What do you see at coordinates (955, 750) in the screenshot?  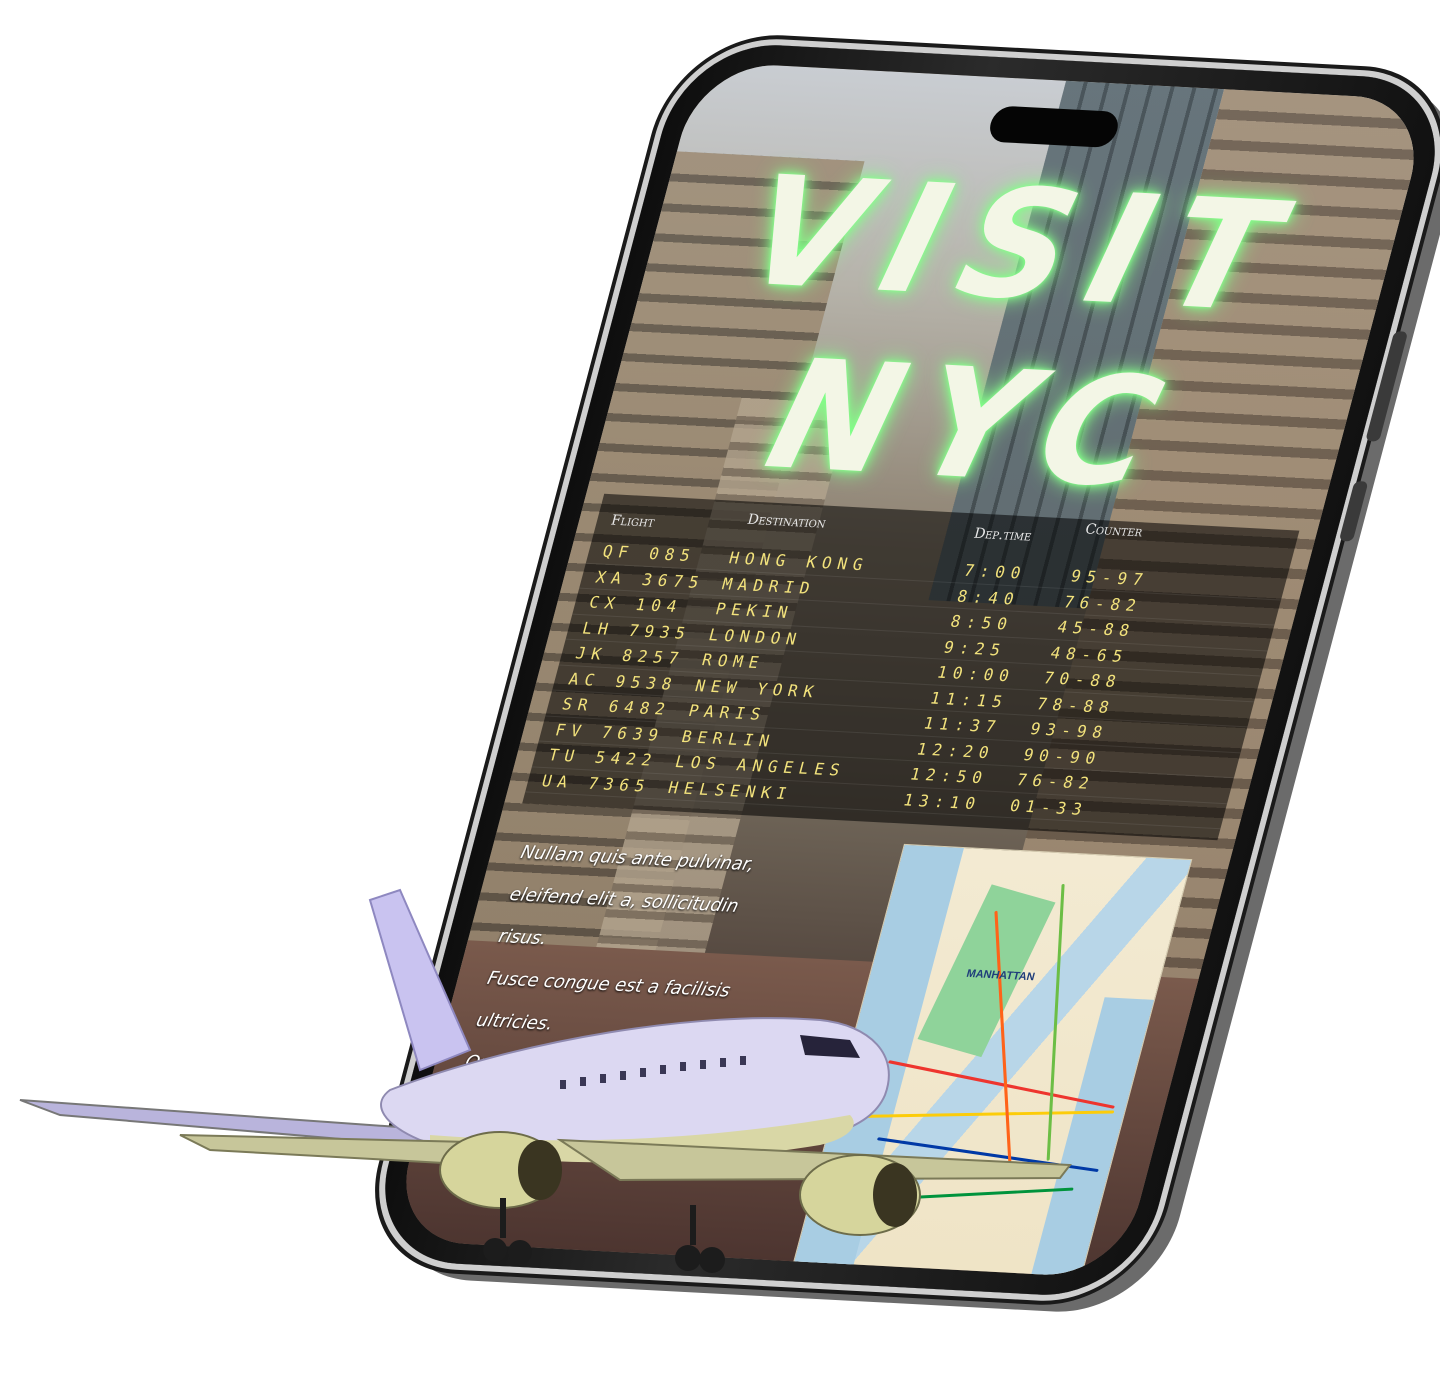 I see `departure-time: 12:20` at bounding box center [955, 750].